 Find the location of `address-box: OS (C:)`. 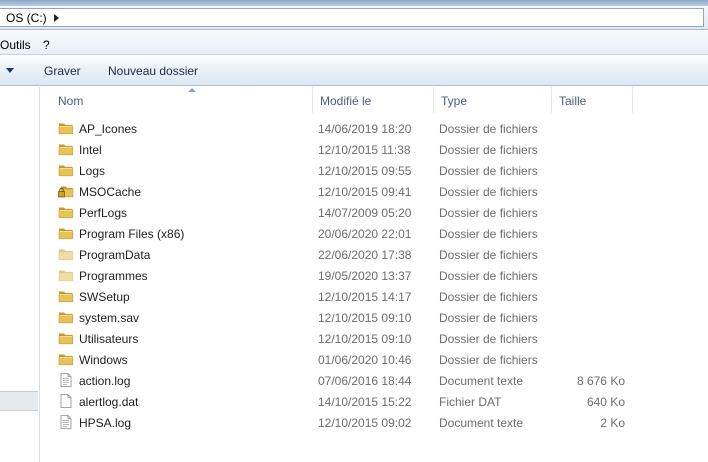

address-box: OS (C:) is located at coordinates (352, 17).